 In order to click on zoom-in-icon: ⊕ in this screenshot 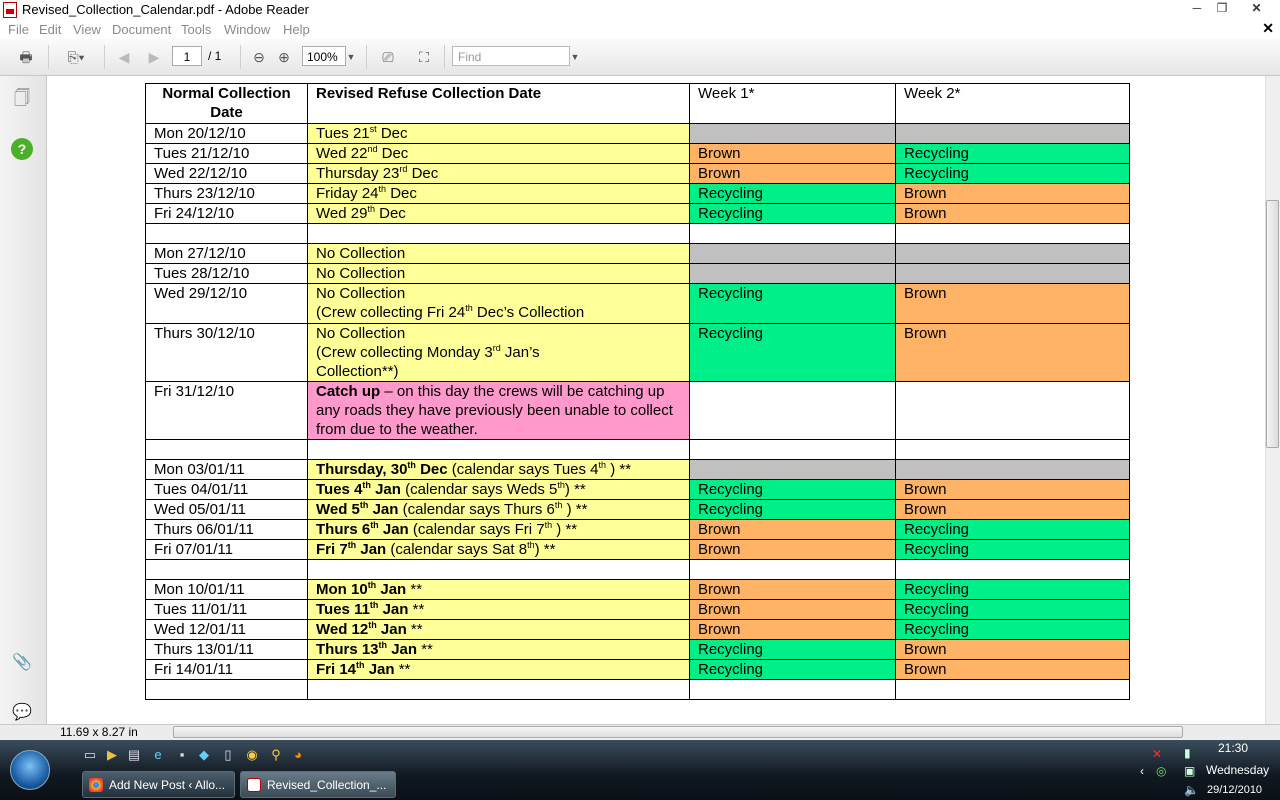, I will do `click(284, 57)`.